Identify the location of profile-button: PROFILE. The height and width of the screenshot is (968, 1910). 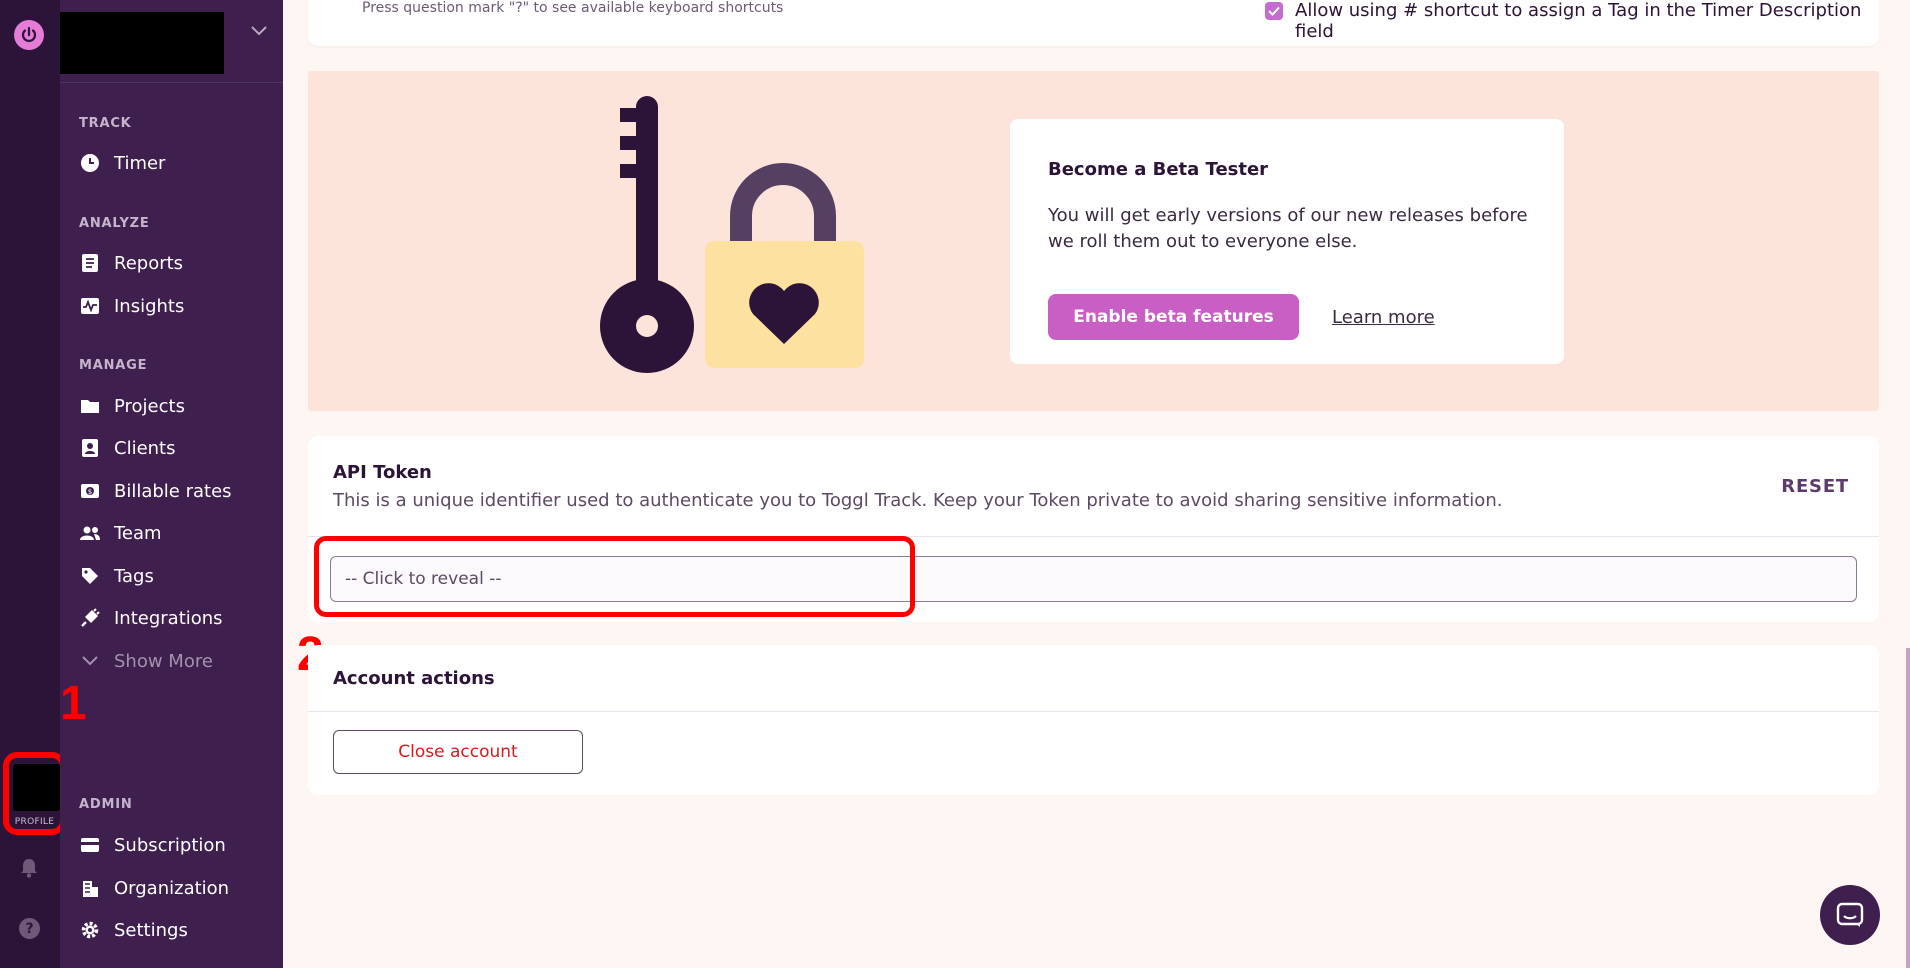
(34, 793).